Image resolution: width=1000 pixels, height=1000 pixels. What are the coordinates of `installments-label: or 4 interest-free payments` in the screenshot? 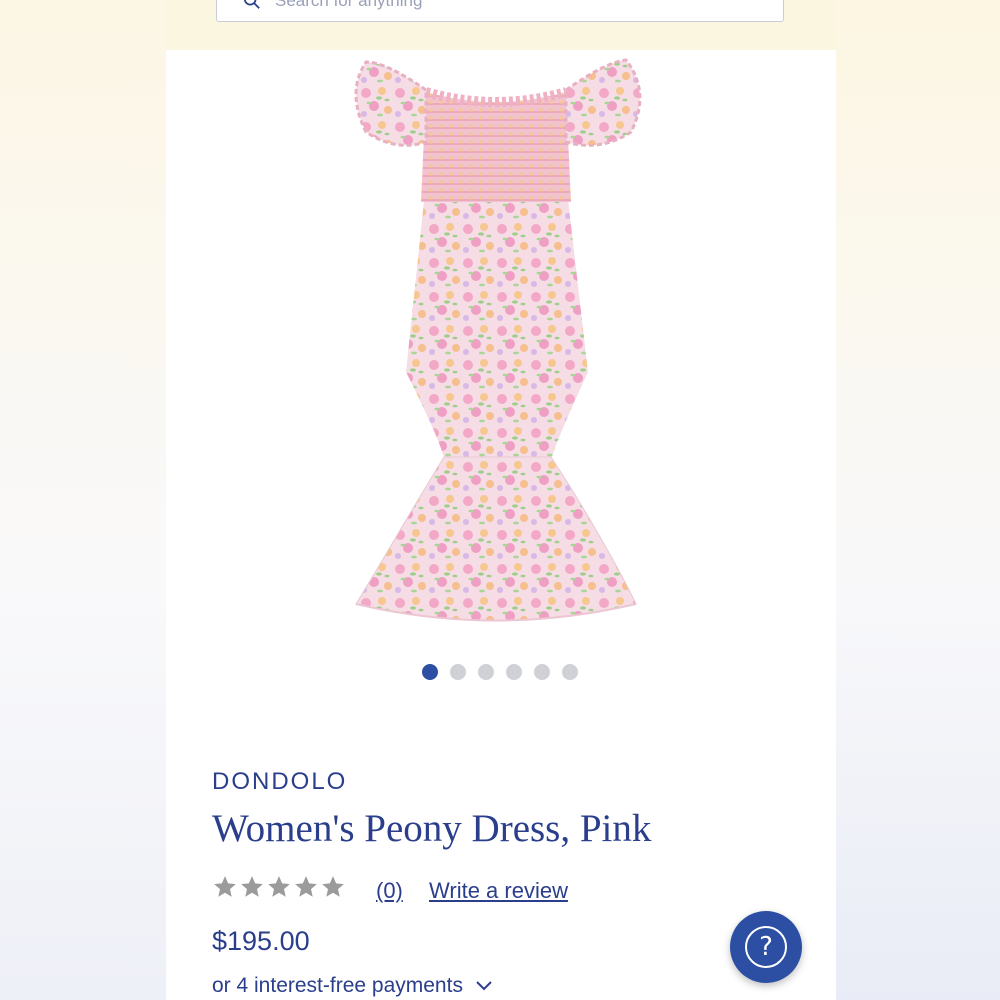 It's located at (337, 985).